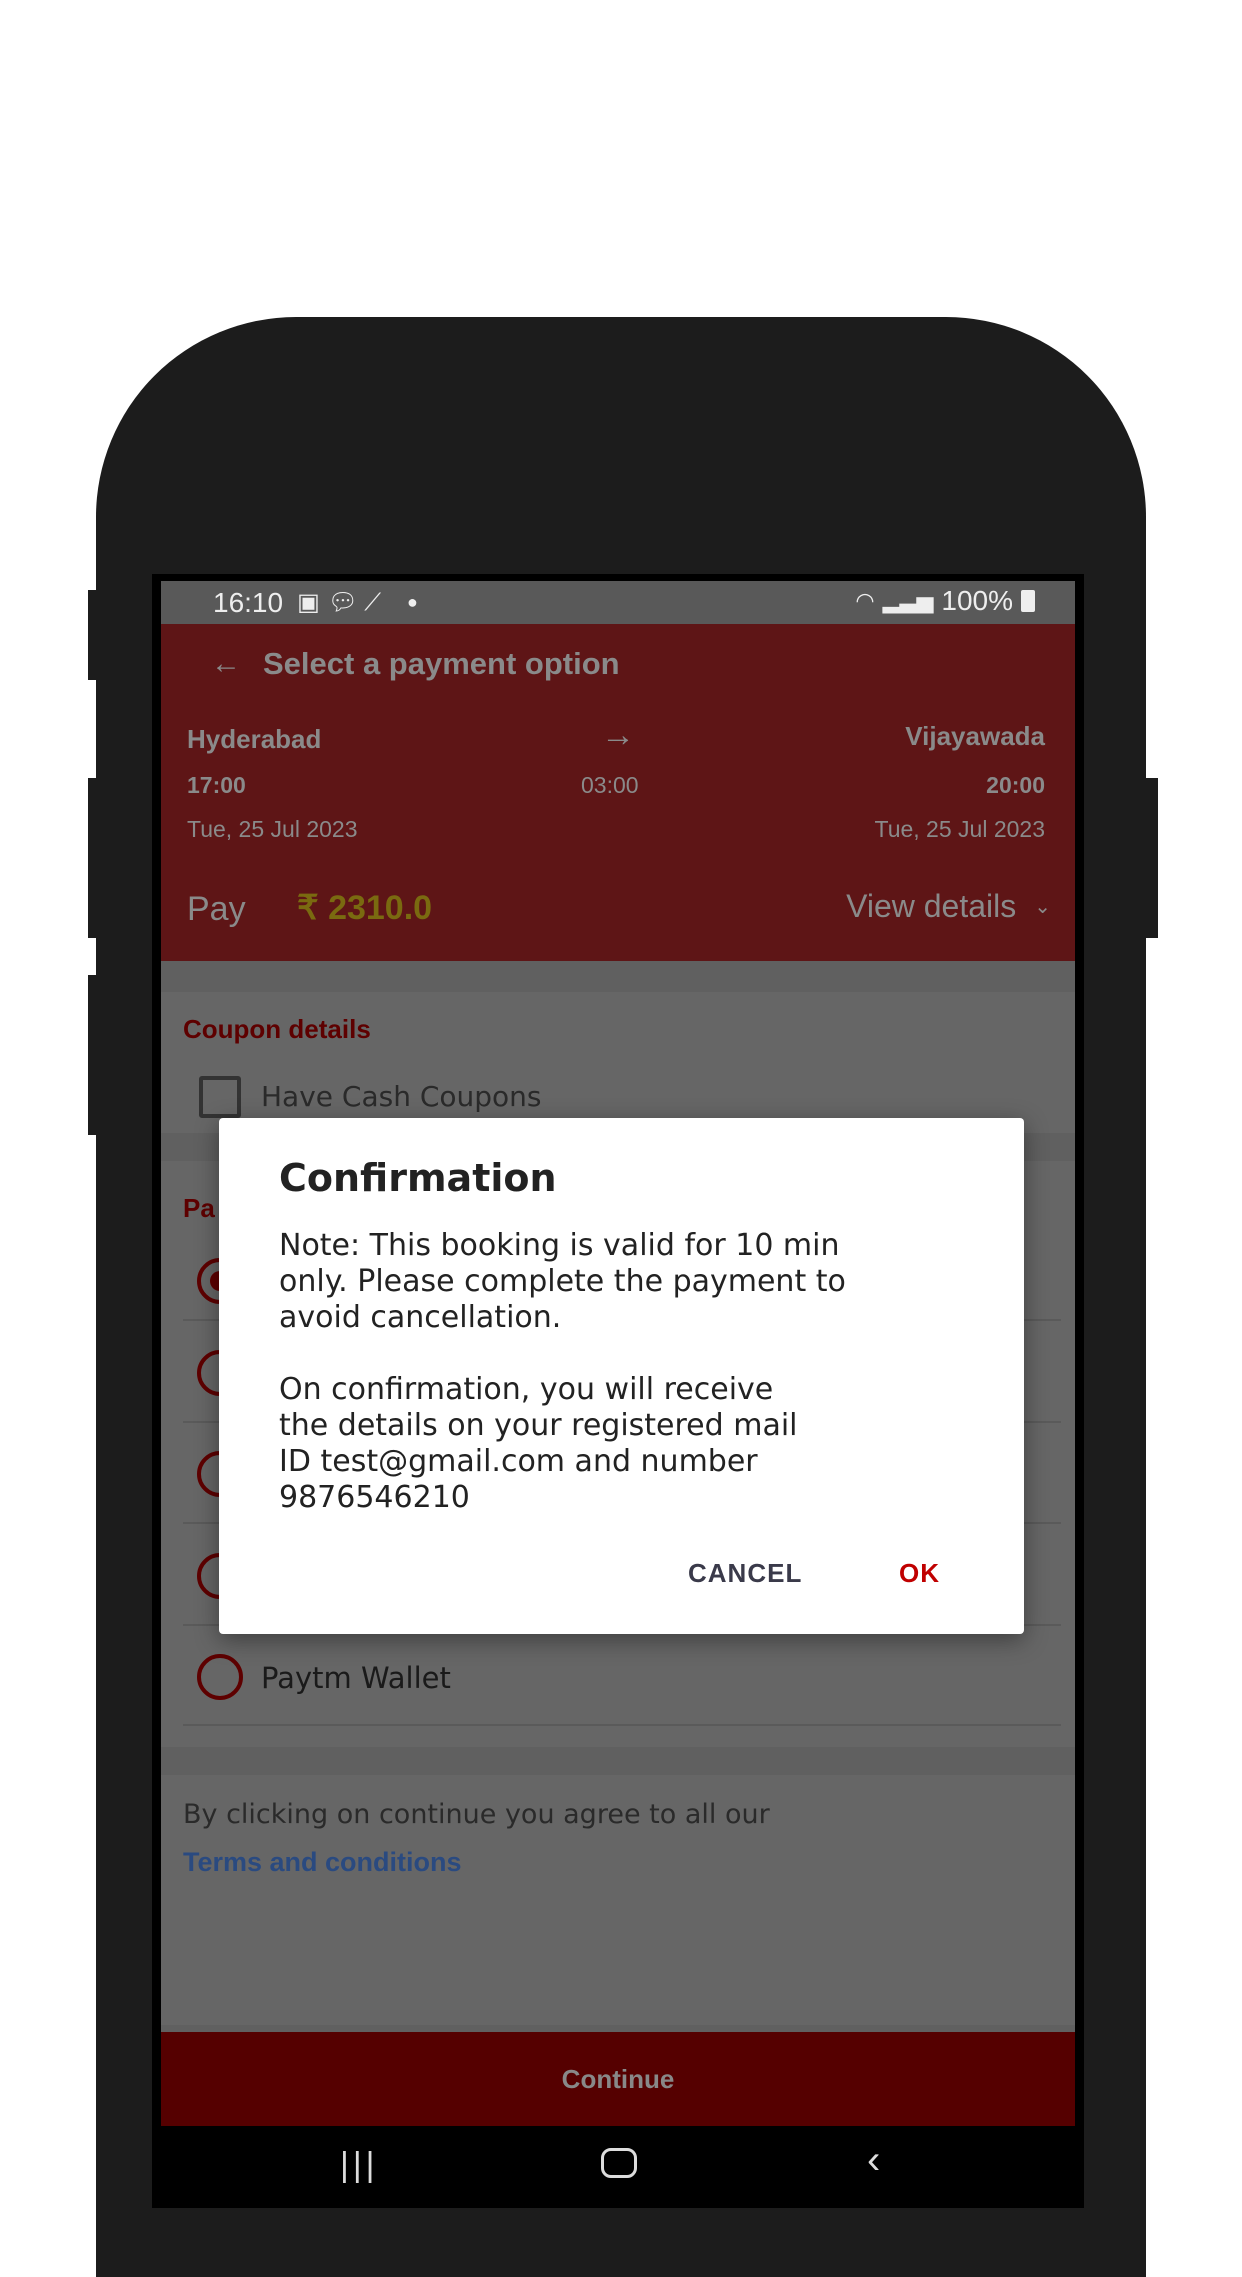 The width and height of the screenshot is (1242, 2277). What do you see at coordinates (277, 1029) in the screenshot?
I see `coupon-title: Coupon details` at bounding box center [277, 1029].